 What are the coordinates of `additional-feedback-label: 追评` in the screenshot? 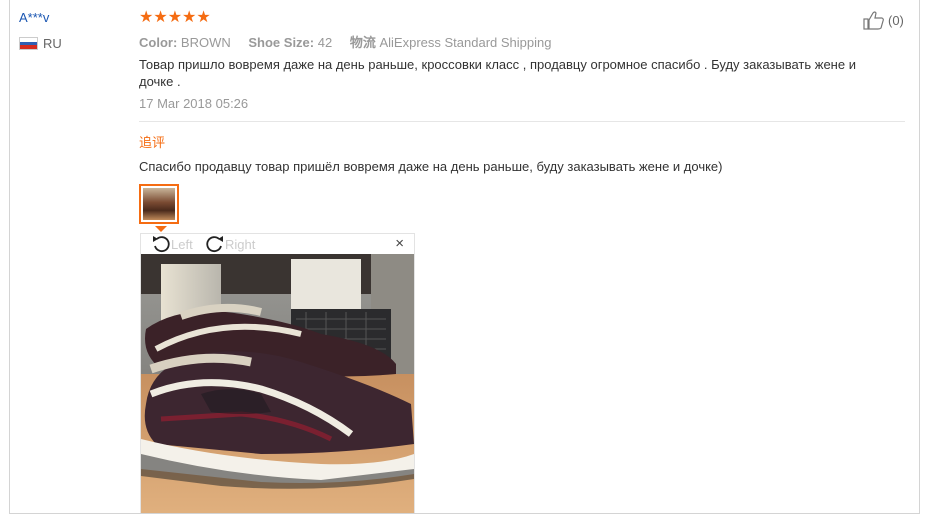 It's located at (152, 142).